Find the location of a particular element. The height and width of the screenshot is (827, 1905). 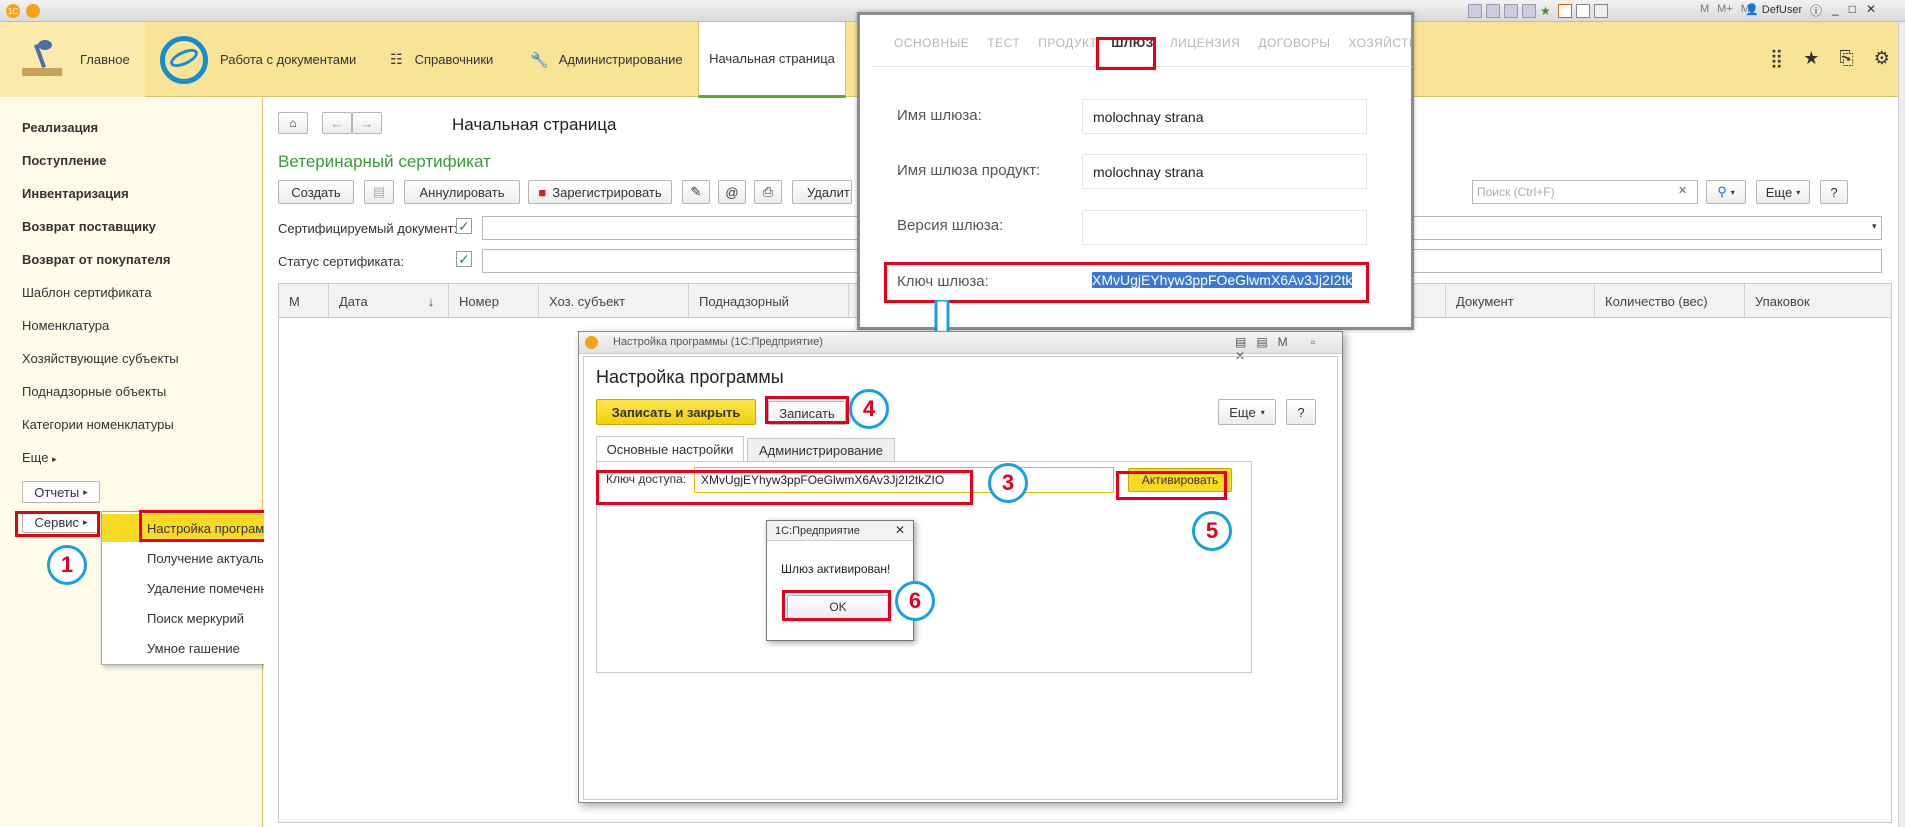

table-icon is located at coordinates (1583, 11).